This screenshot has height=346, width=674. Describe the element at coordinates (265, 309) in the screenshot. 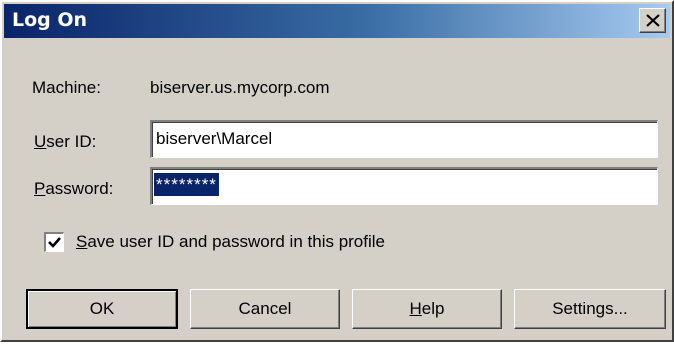

I see `cancel-button: Cancel` at that location.